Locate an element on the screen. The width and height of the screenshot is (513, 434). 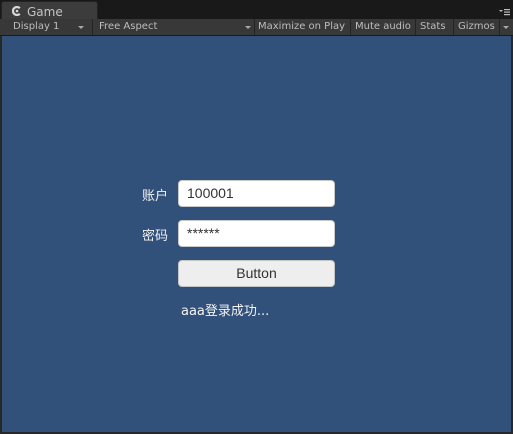
display-dropdown: Display 1 is located at coordinates (44, 27).